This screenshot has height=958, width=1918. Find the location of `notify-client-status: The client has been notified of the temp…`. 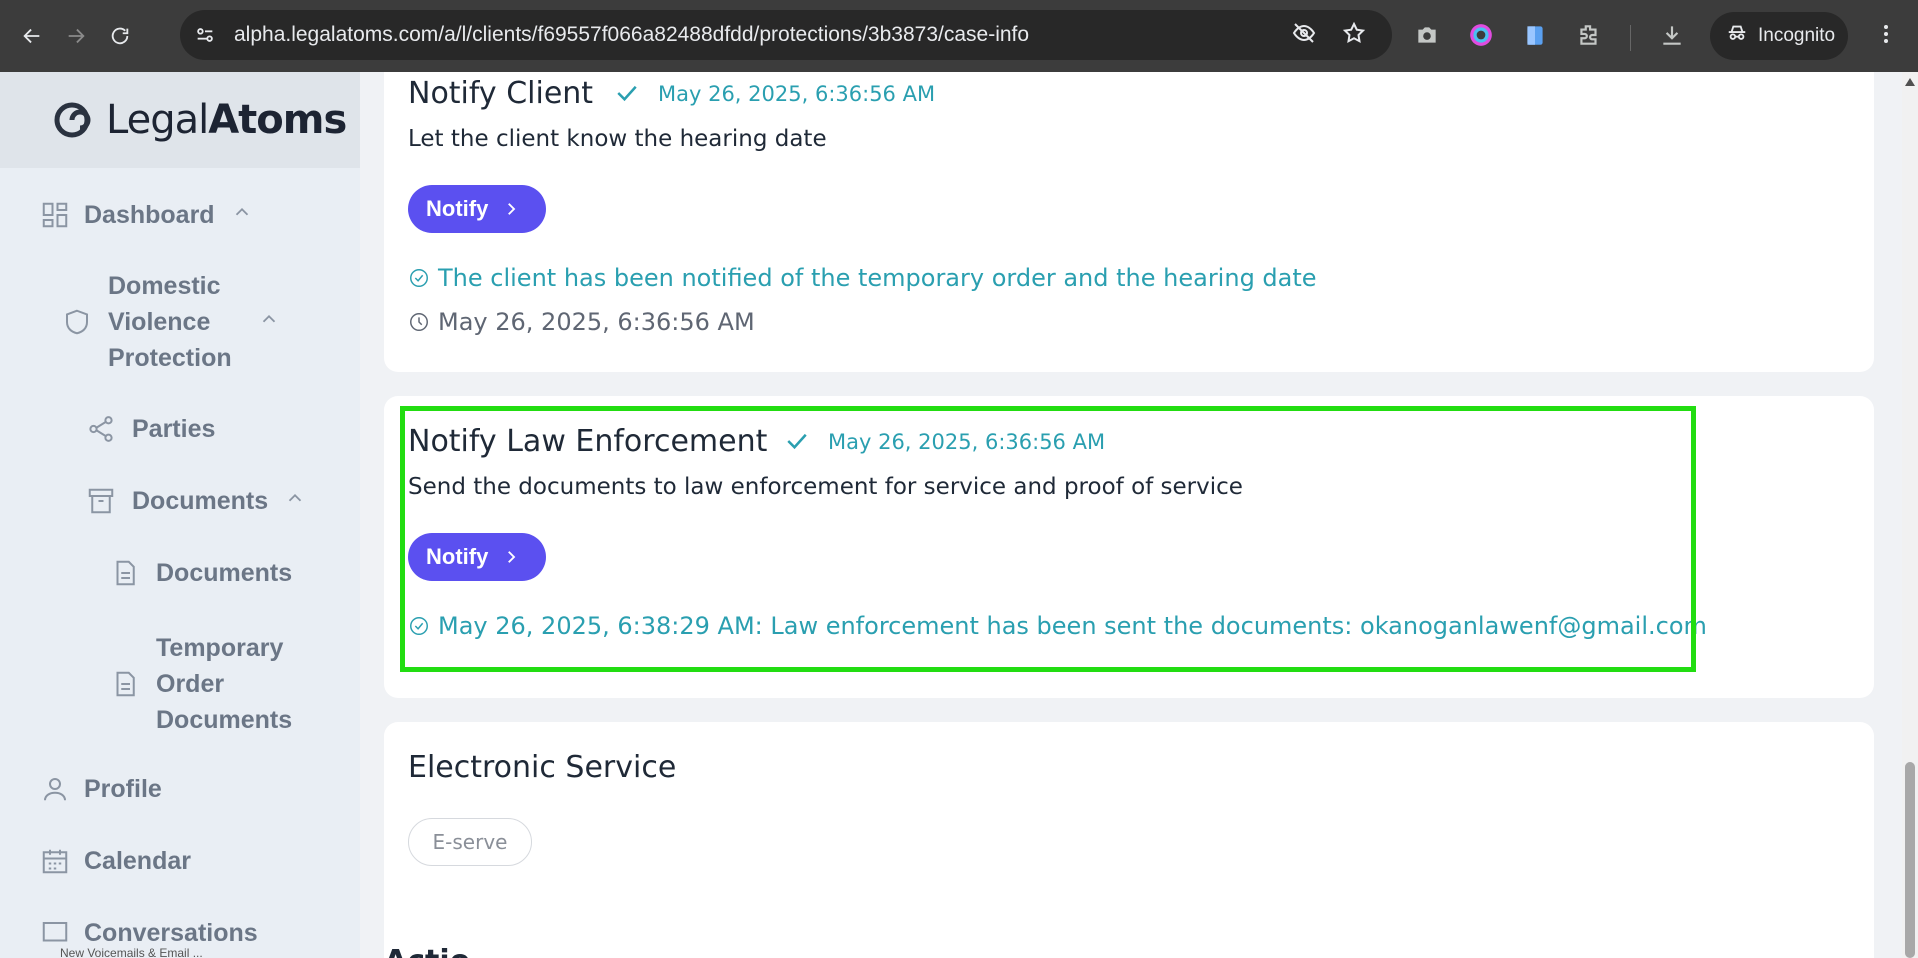

notify-client-status: The client has been notified of the temp… is located at coordinates (862, 278).